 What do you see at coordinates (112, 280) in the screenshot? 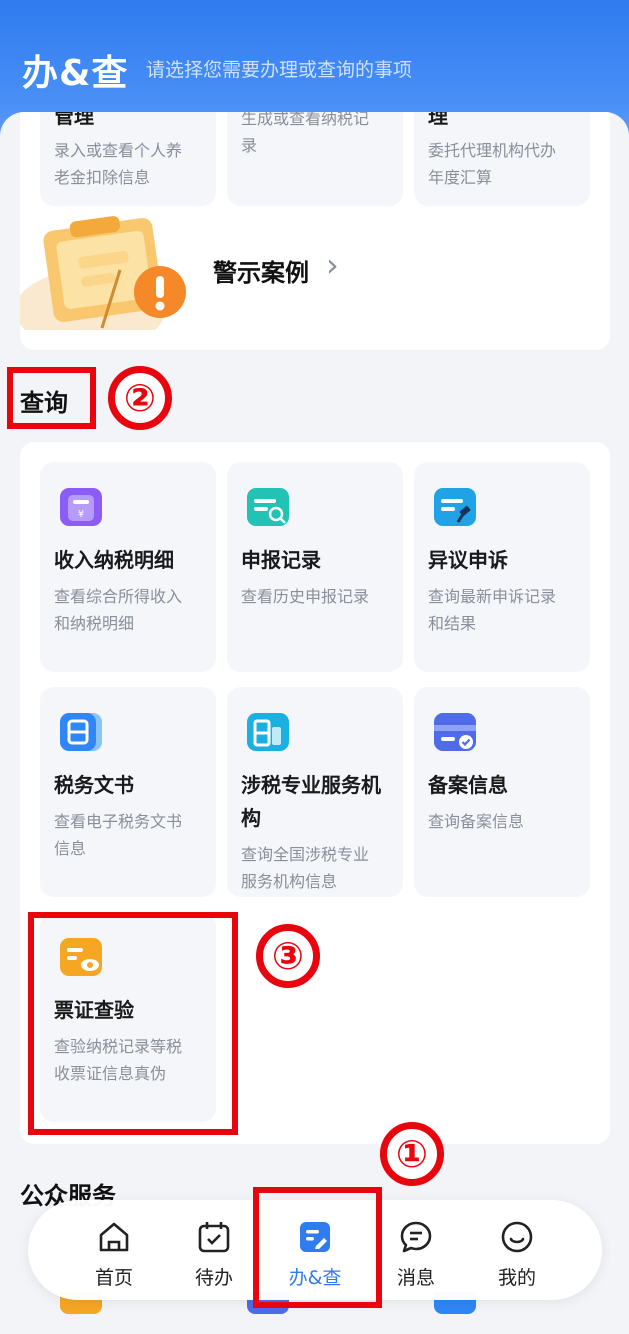
I see `warning-illustration` at bounding box center [112, 280].